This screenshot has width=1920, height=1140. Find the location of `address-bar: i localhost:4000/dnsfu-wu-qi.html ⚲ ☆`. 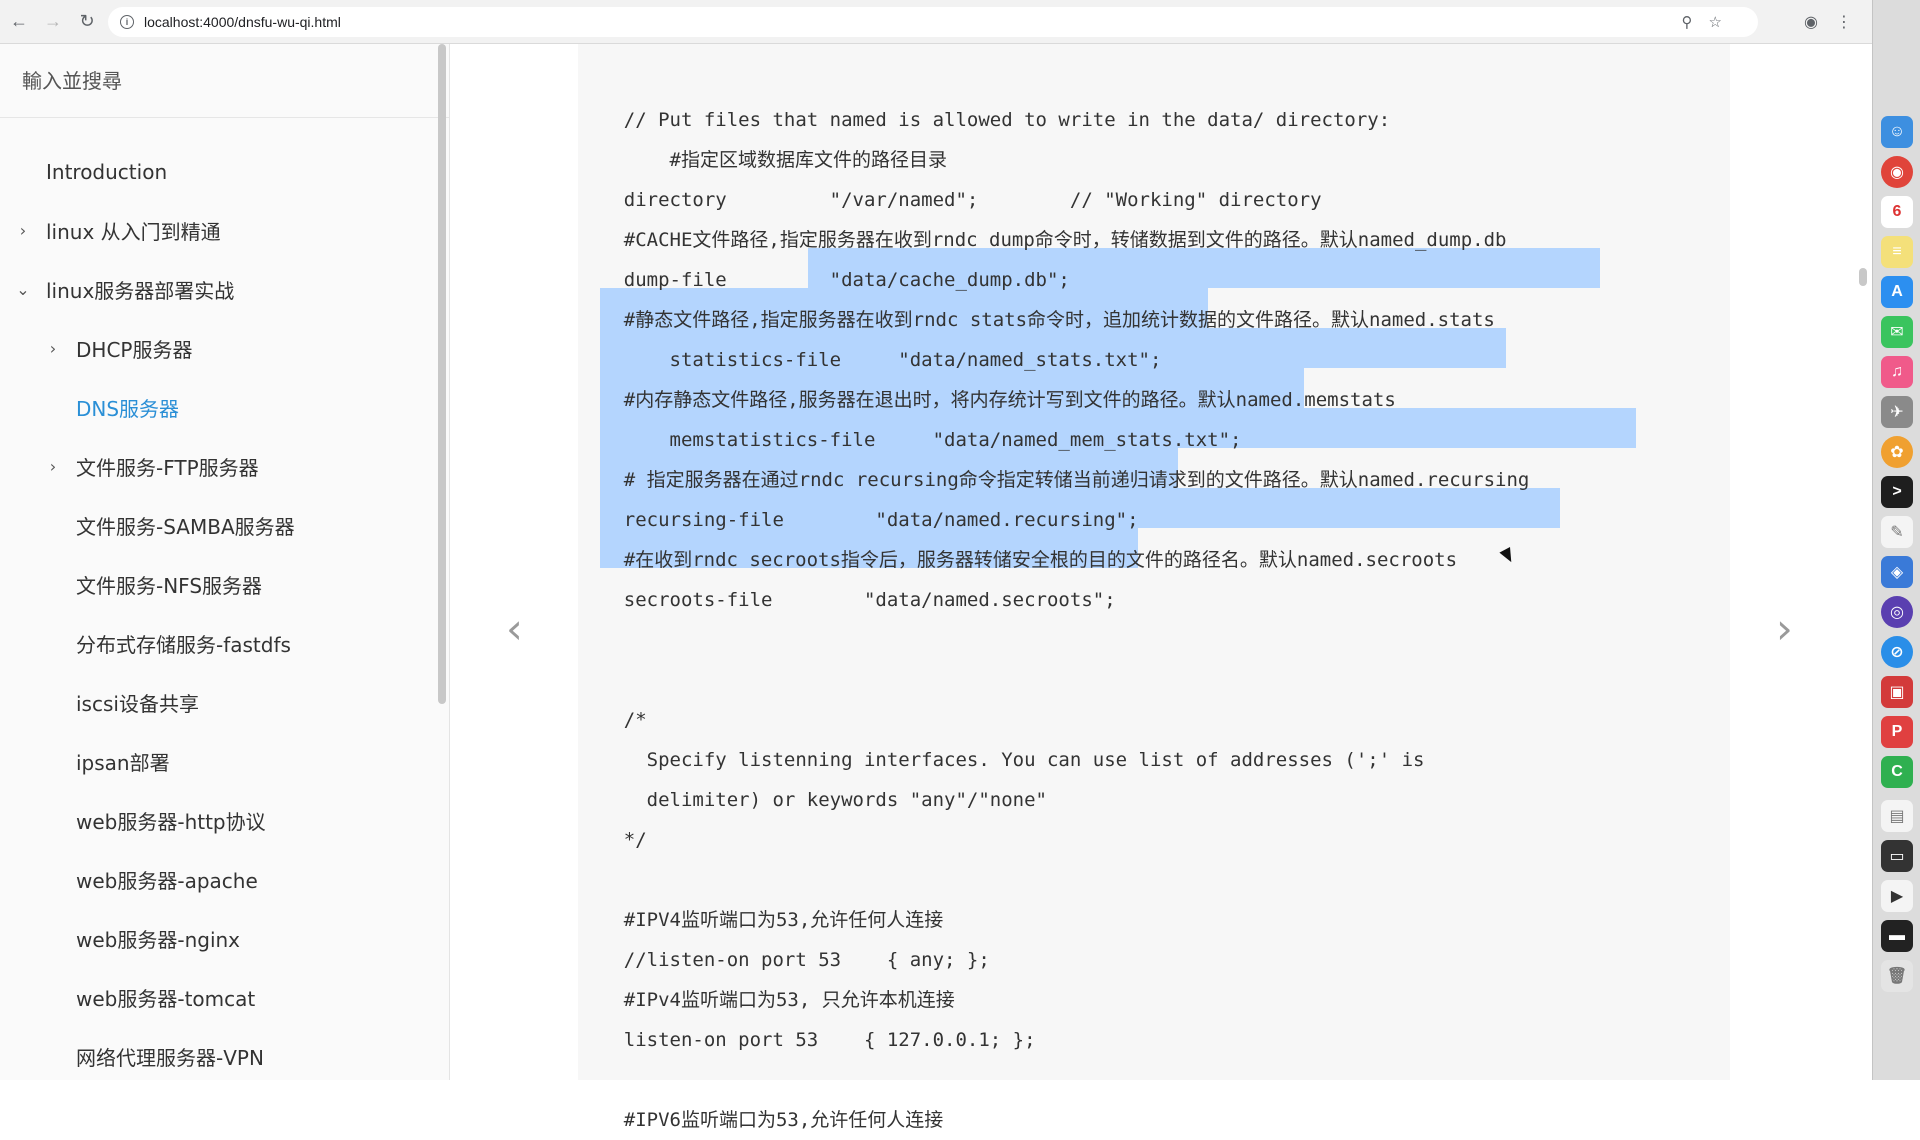

address-bar: i localhost:4000/dnsfu-wu-qi.html ⚲ ☆ is located at coordinates (933, 22).